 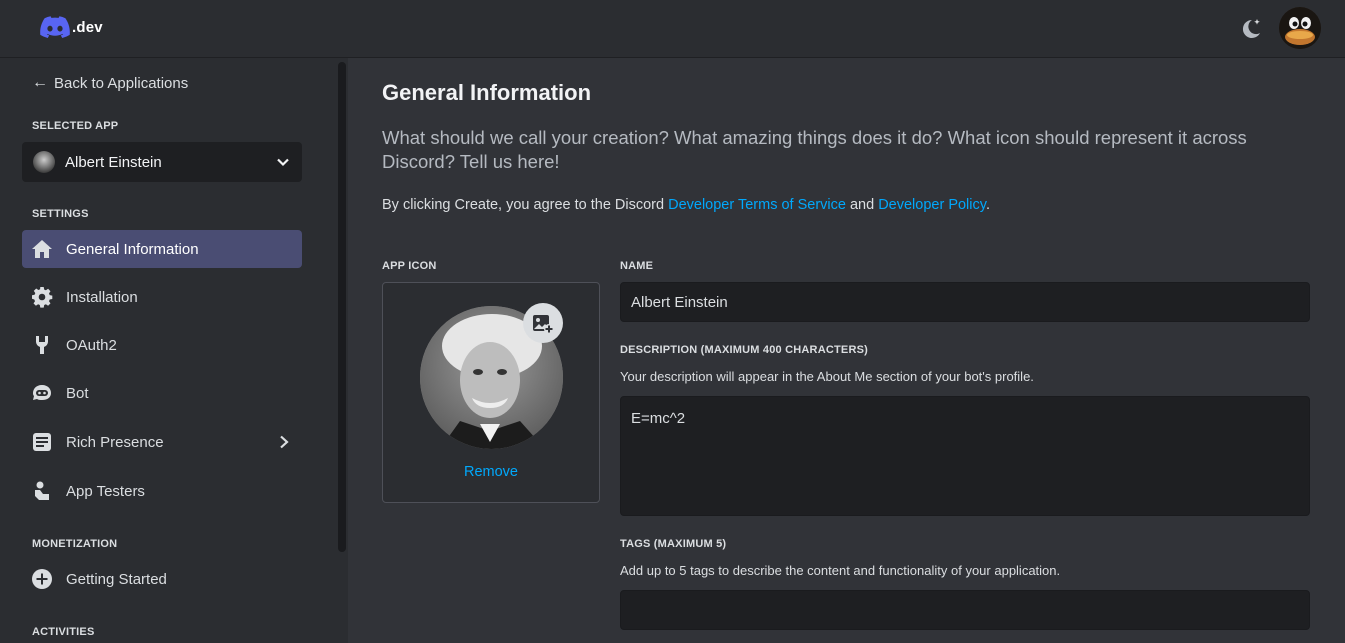 I want to click on sidebar-item-getting-started: Getting Started, so click(x=162, y=579).